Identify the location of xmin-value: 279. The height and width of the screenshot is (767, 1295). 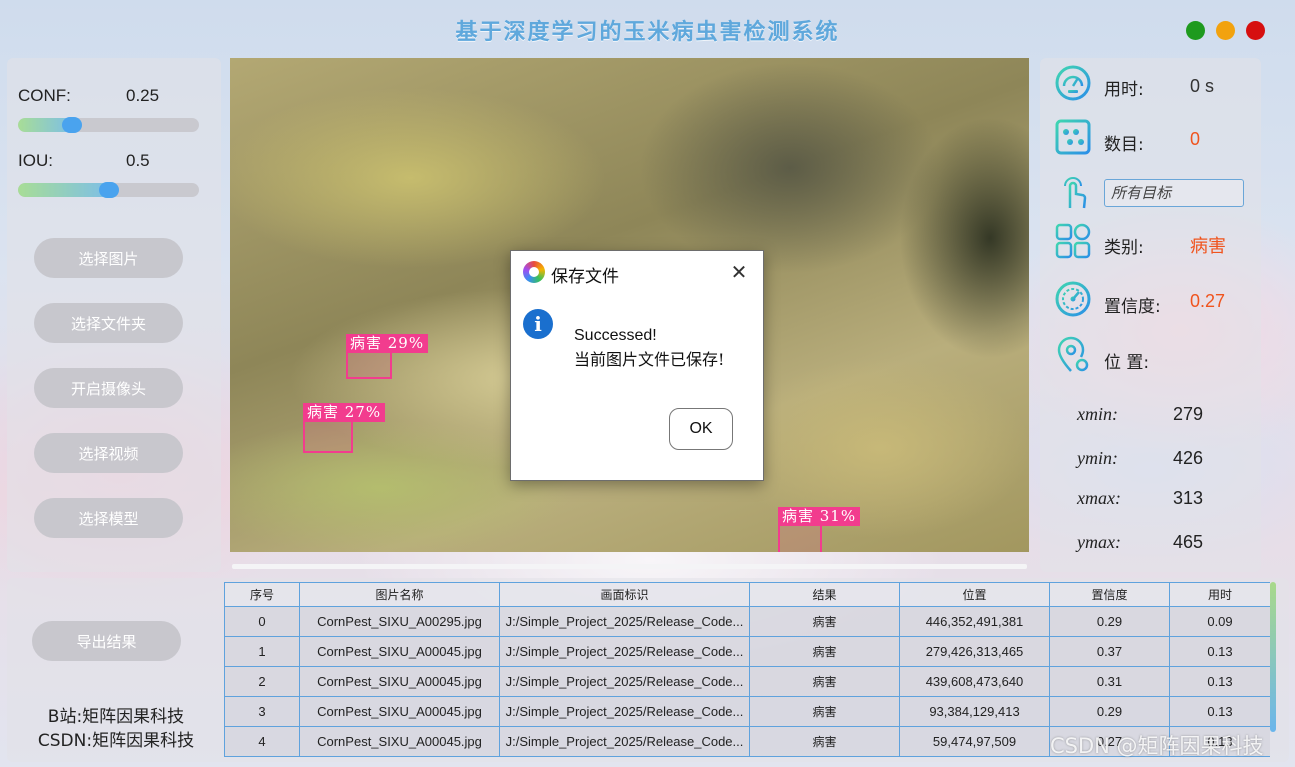
(1188, 414).